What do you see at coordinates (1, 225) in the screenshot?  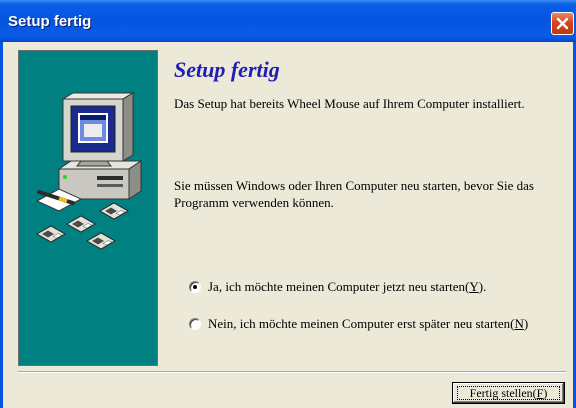 I see `window-border-left` at bounding box center [1, 225].